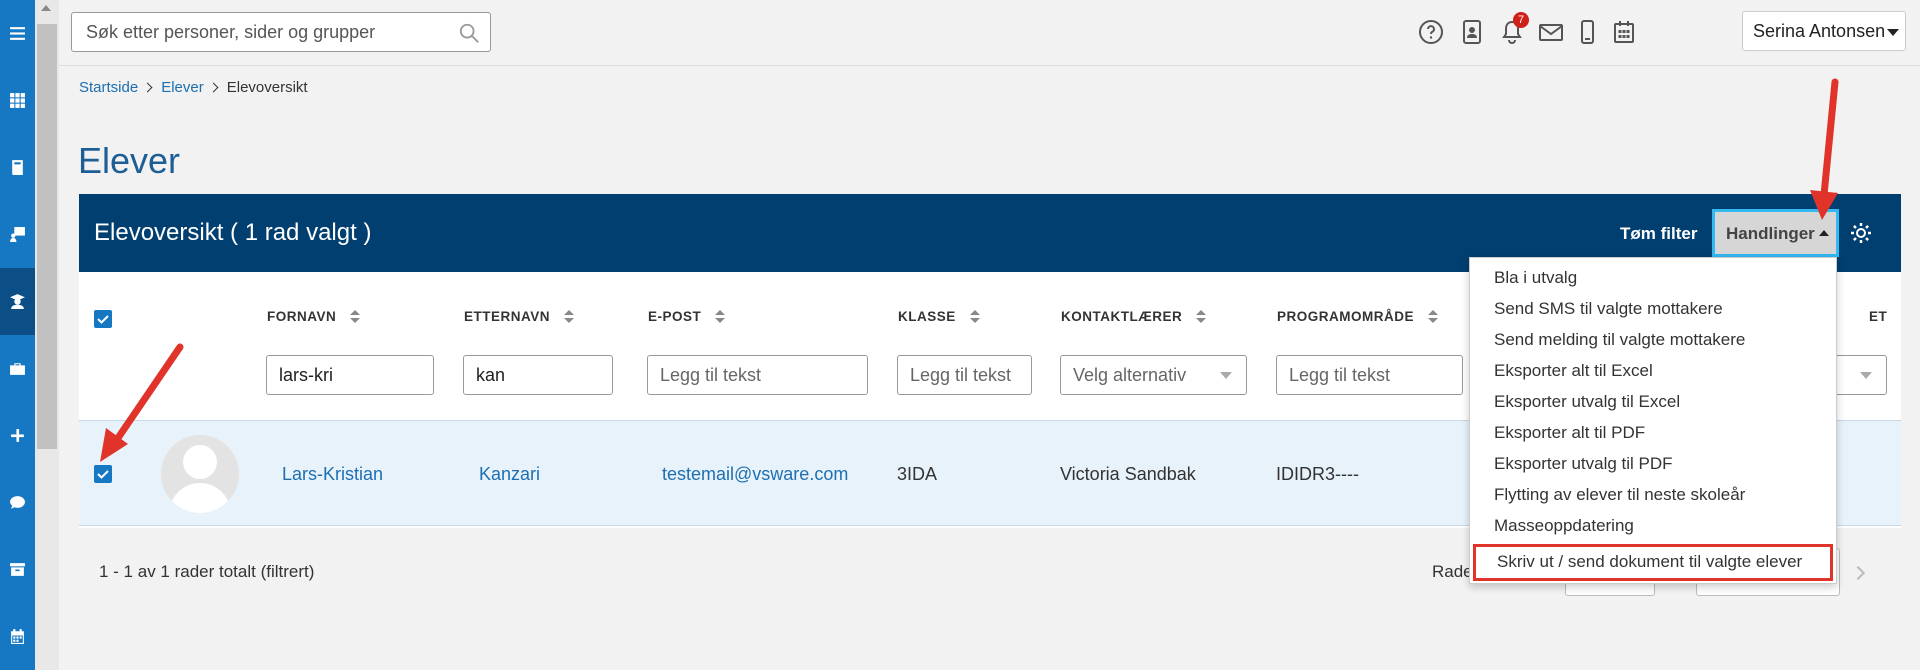 Image resolution: width=1920 pixels, height=670 pixels. I want to click on briefcase-icon, so click(17, 368).